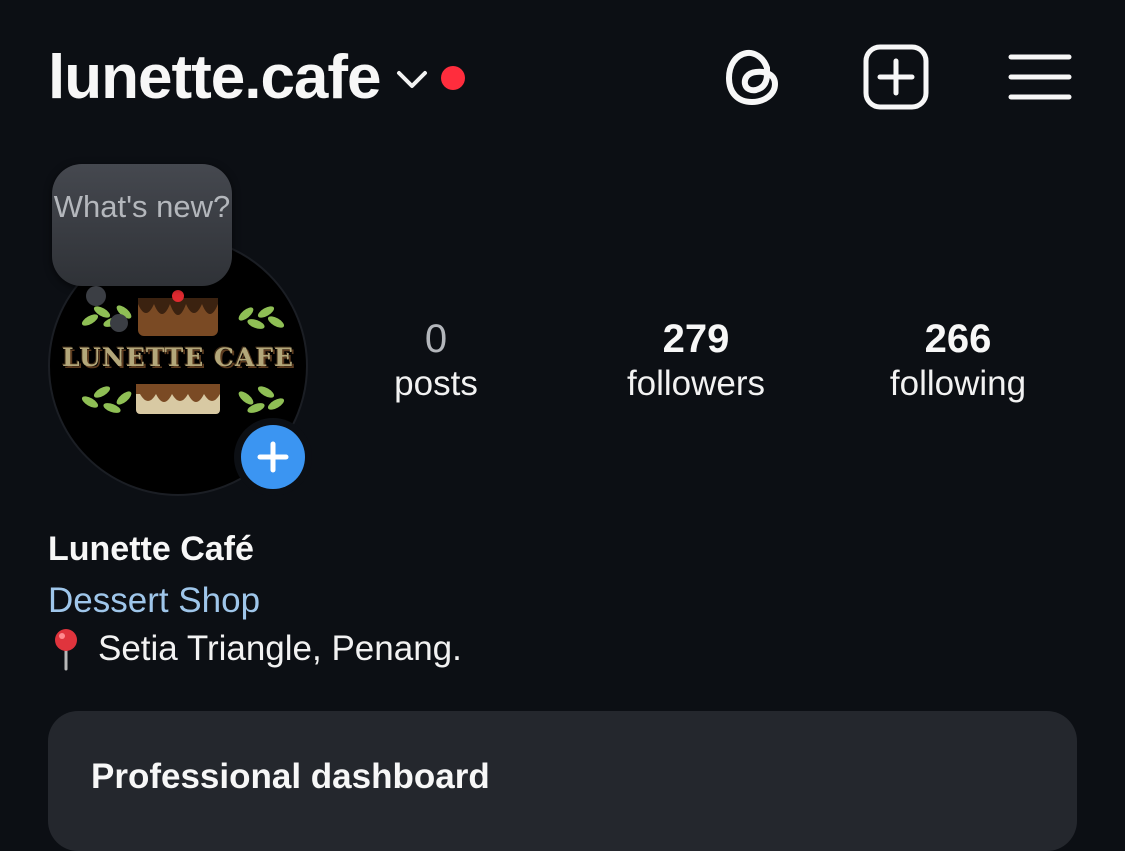 The width and height of the screenshot is (1125, 851). I want to click on pin-icon, so click(66, 649).